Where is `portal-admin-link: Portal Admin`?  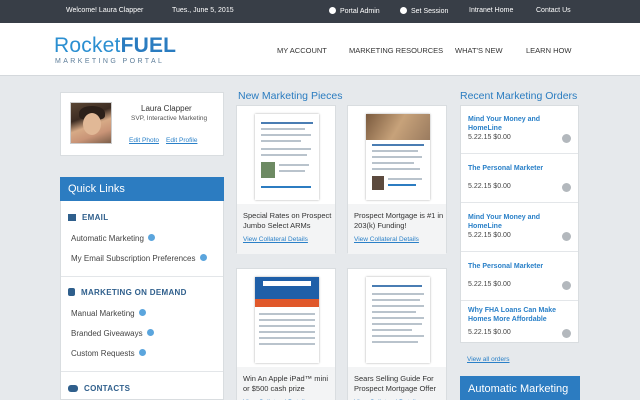 portal-admin-link: Portal Admin is located at coordinates (354, 11).